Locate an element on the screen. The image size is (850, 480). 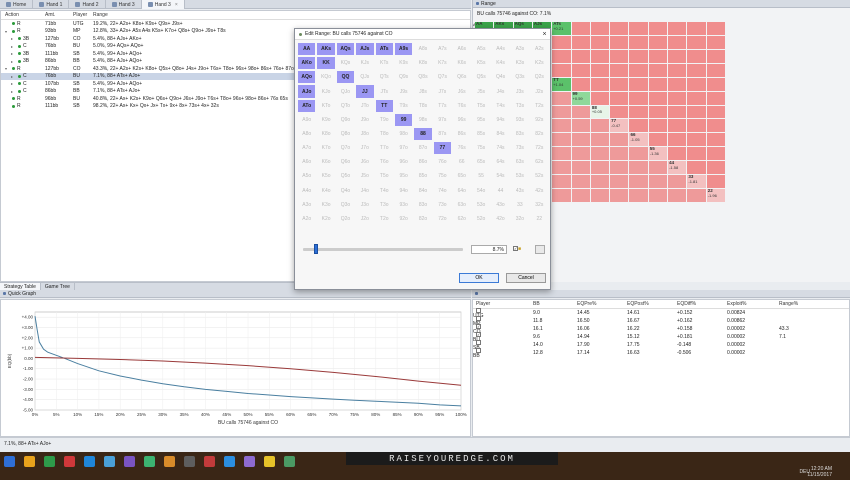
range-cell: A8s is located at coordinates (423, 49).